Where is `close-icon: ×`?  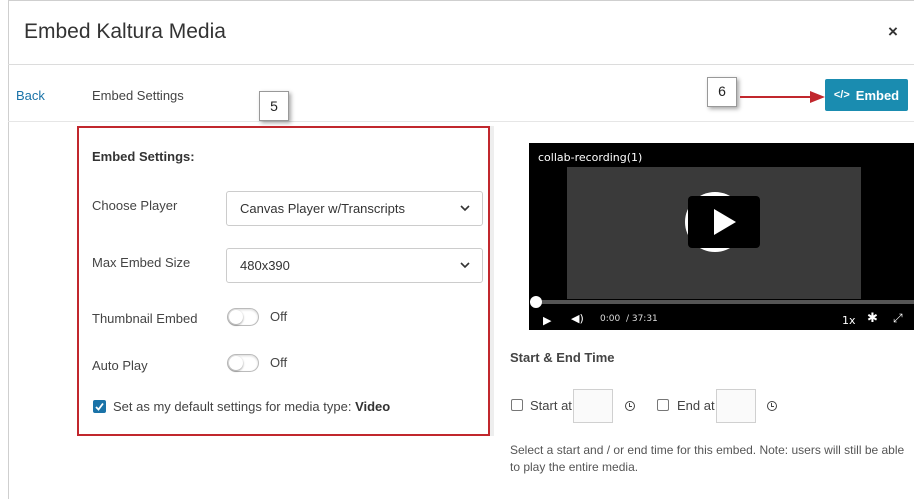 close-icon: × is located at coordinates (893, 32).